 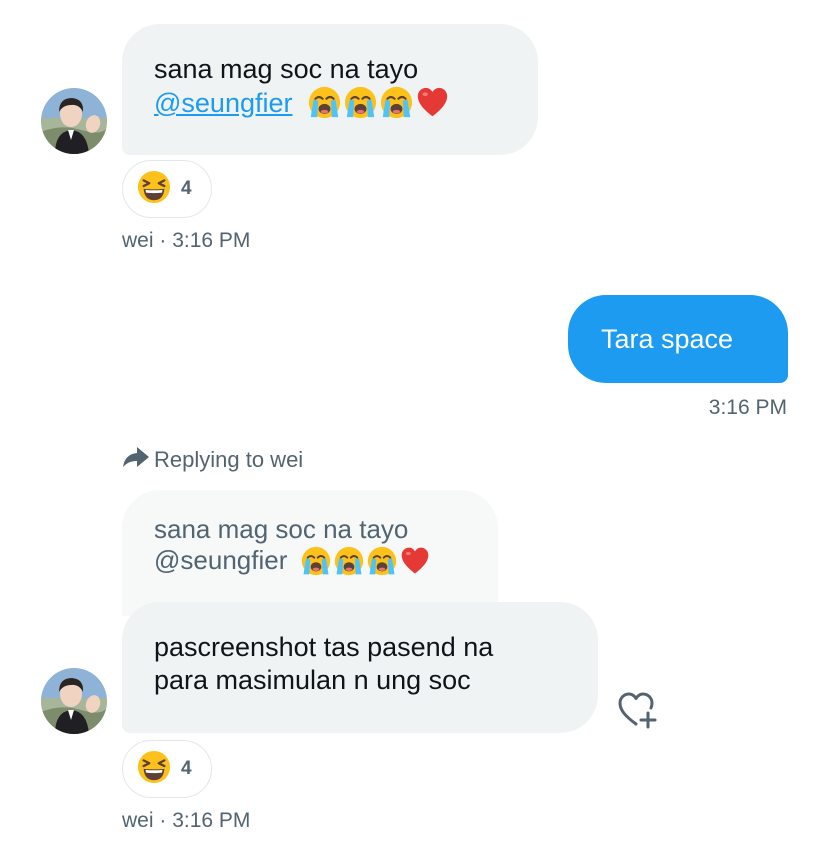 What do you see at coordinates (281, 529) in the screenshot?
I see `quoted-text: sana mag soc na tayo` at bounding box center [281, 529].